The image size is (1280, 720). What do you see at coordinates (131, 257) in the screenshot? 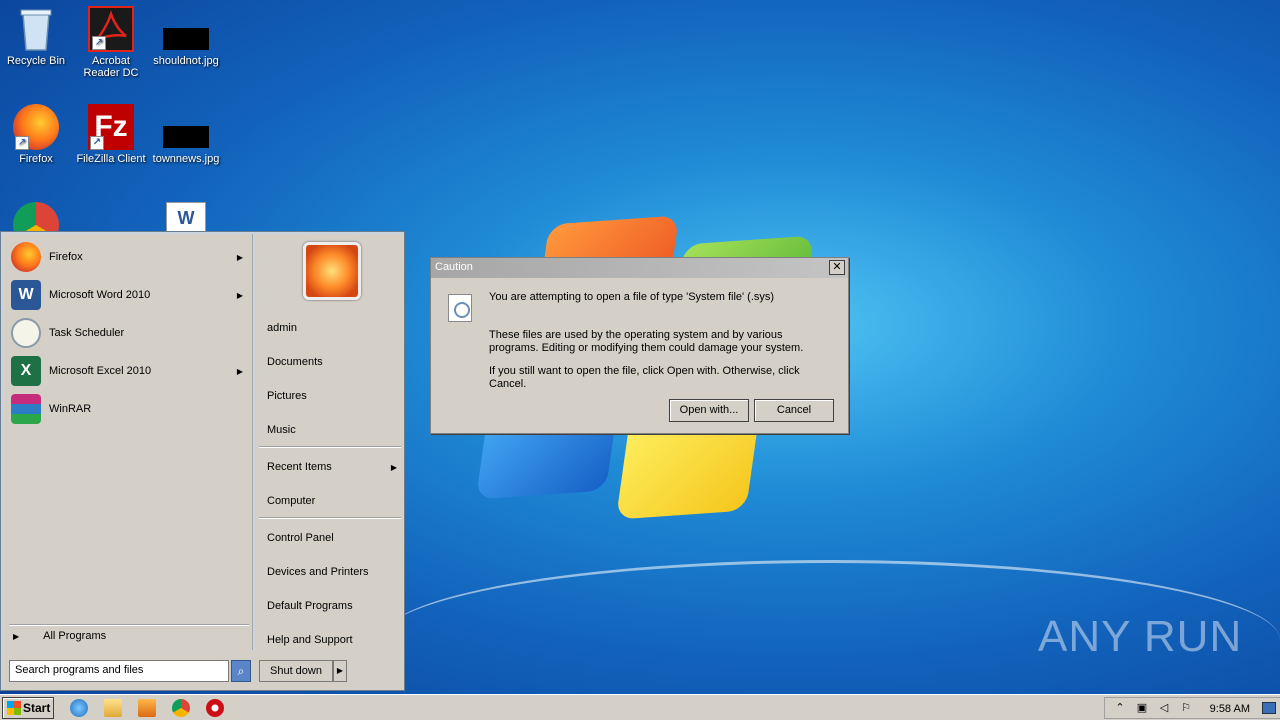
I see `program-item-firefox: Firefox ▶` at bounding box center [131, 257].